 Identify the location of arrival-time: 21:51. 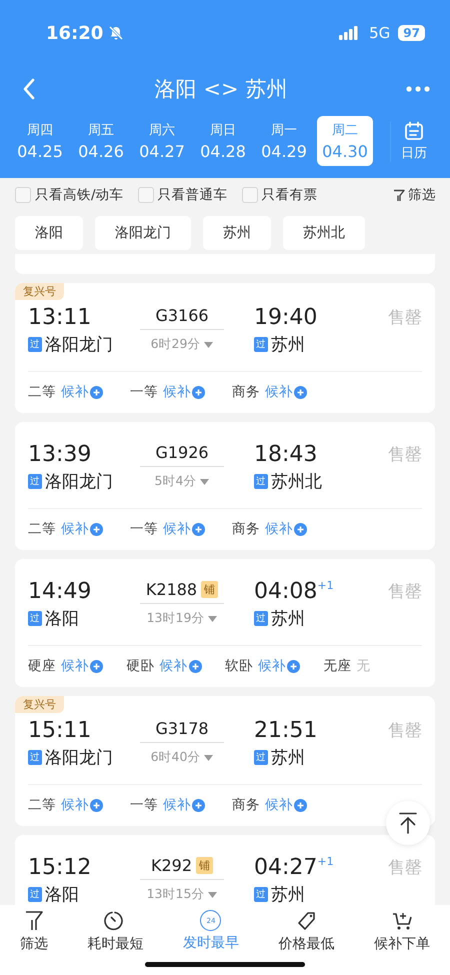
(286, 730).